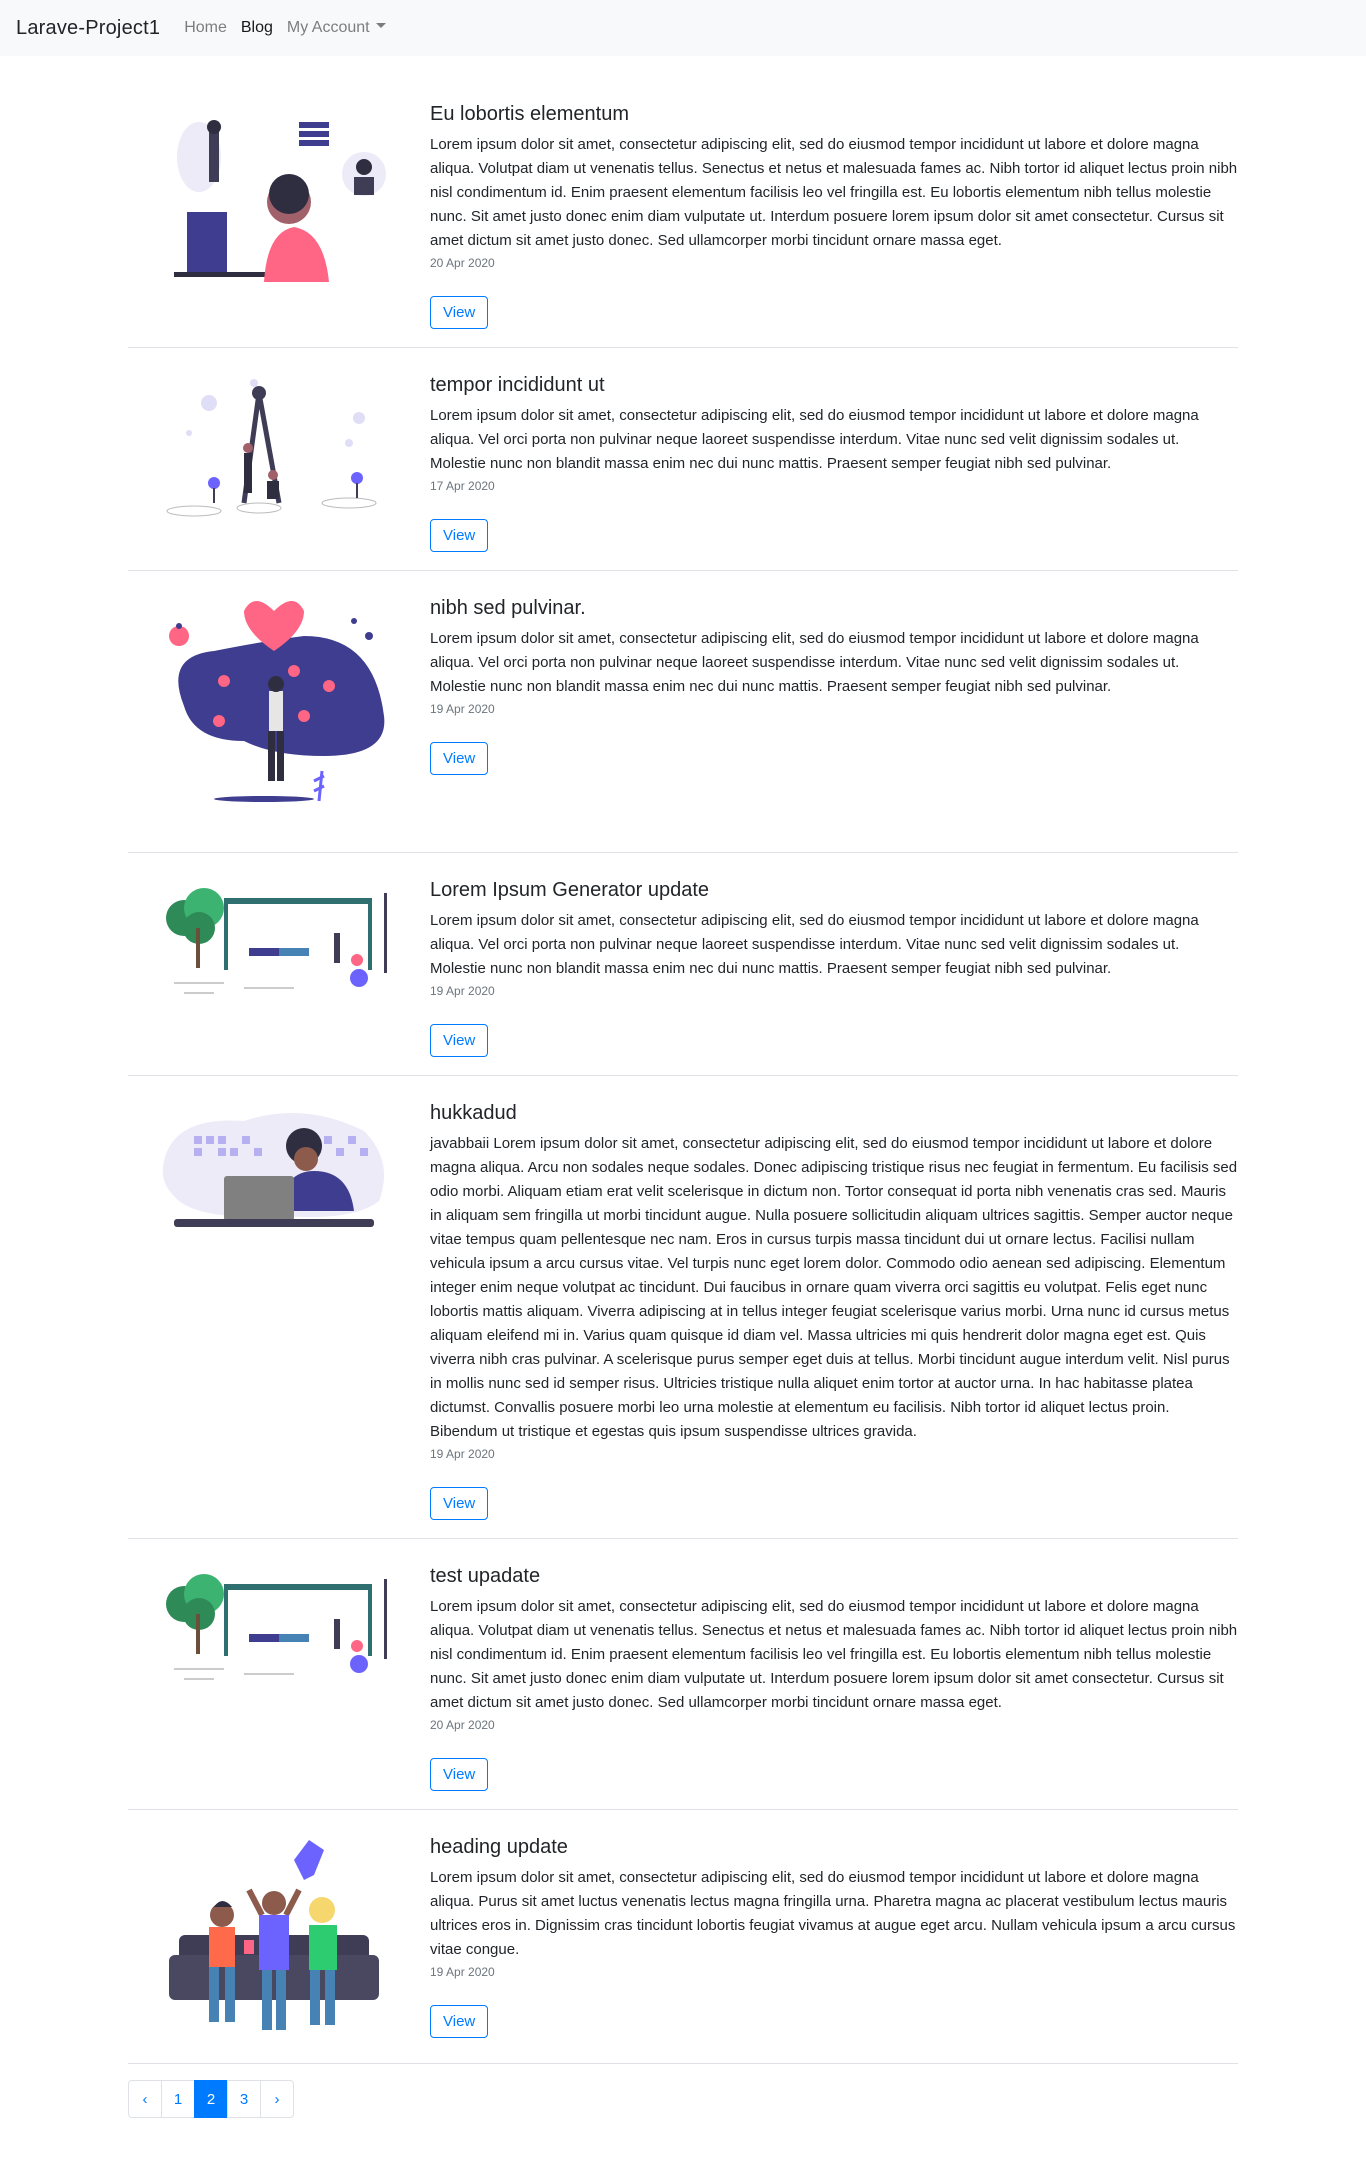  I want to click on post-date: 17 Apr 2020, so click(462, 486).